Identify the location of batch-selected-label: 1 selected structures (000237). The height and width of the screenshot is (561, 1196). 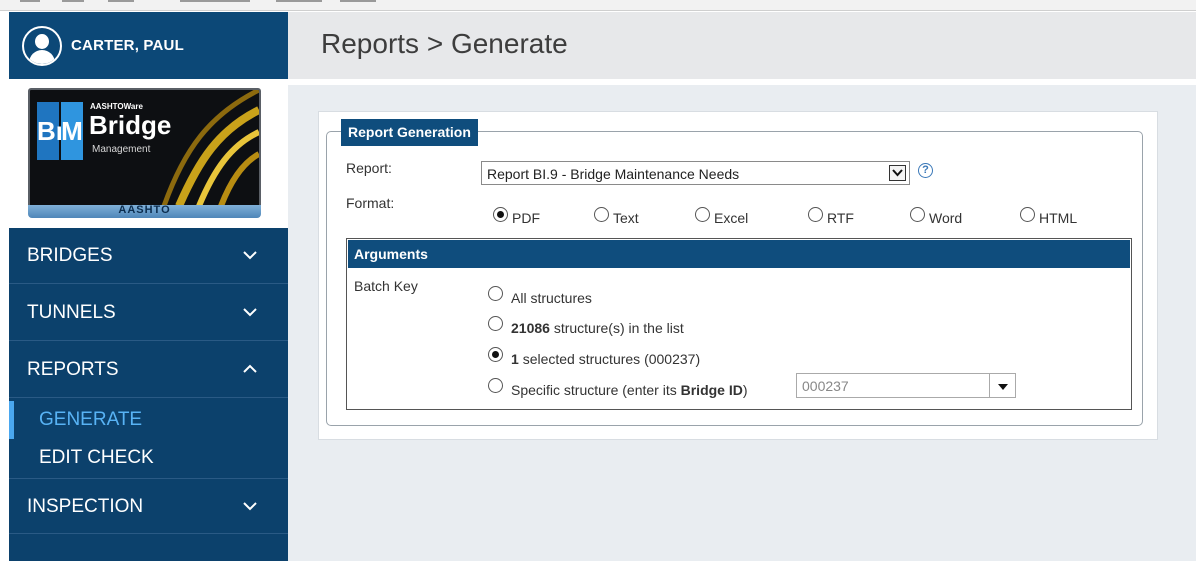
(605, 359).